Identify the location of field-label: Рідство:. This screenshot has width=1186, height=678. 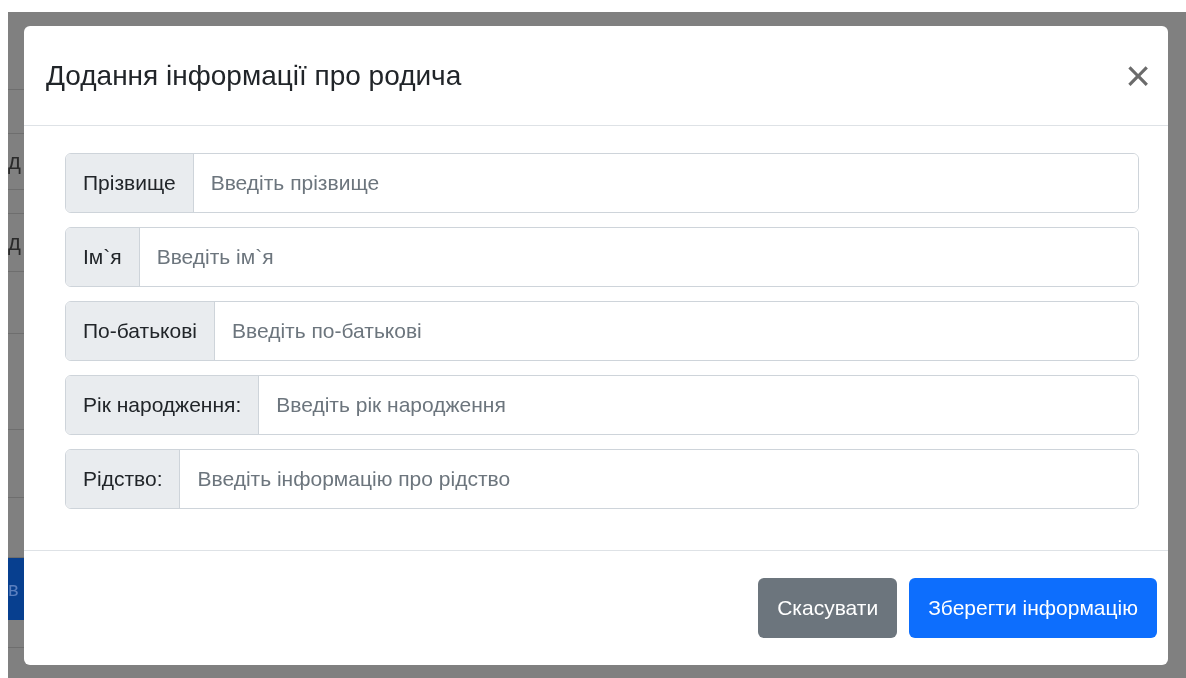
(123, 479).